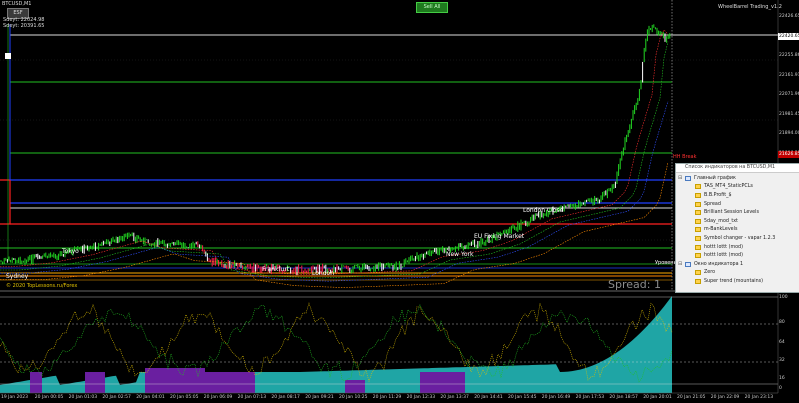  I want to click on time-tick: 20 Jan 14:41, so click(488, 397).